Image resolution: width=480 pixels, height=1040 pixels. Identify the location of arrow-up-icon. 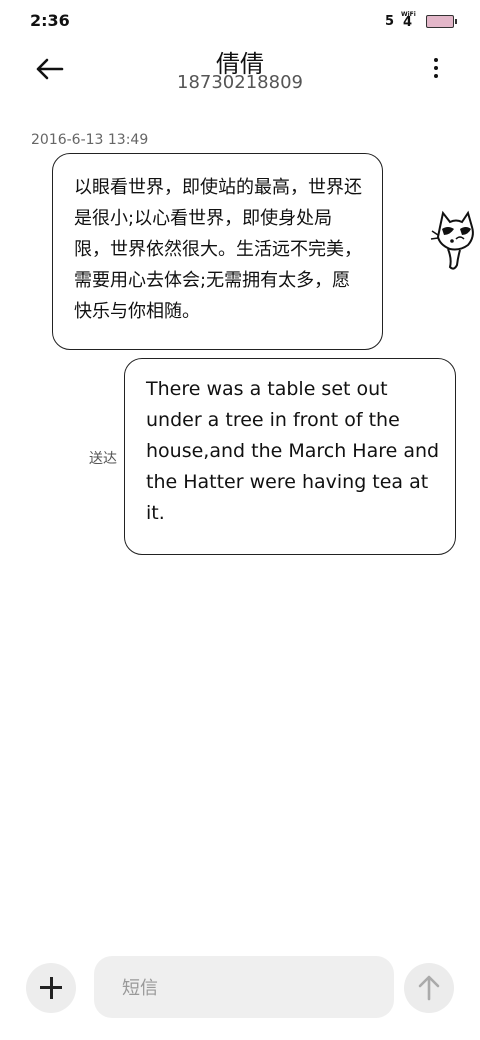
(429, 988).